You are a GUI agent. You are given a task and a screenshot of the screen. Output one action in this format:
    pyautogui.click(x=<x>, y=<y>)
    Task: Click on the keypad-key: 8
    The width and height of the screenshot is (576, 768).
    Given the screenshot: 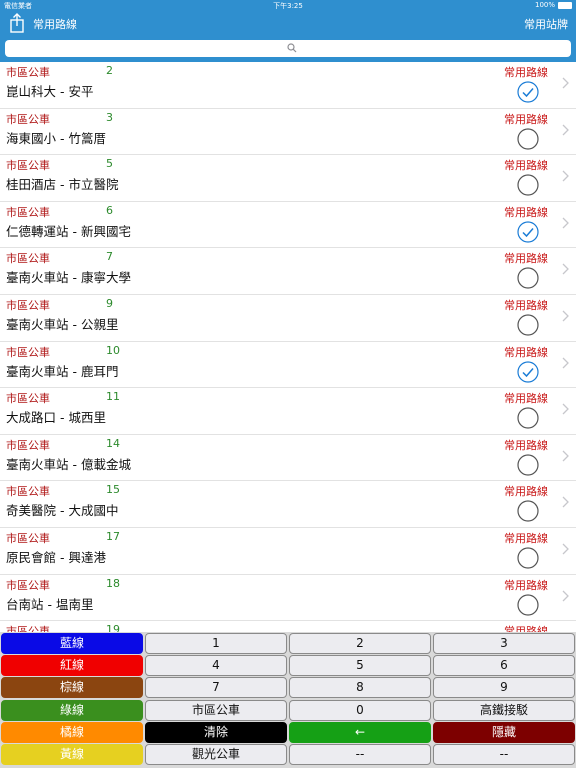 What is the action you would take?
    pyautogui.click(x=360, y=688)
    